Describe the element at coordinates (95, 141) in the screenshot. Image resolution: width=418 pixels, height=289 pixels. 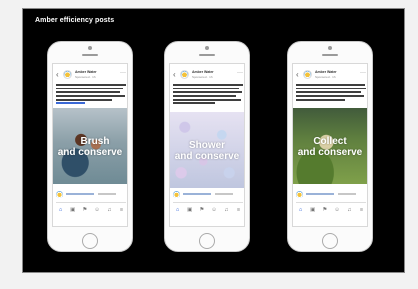
I see `image-caption-line1: Brush` at that location.